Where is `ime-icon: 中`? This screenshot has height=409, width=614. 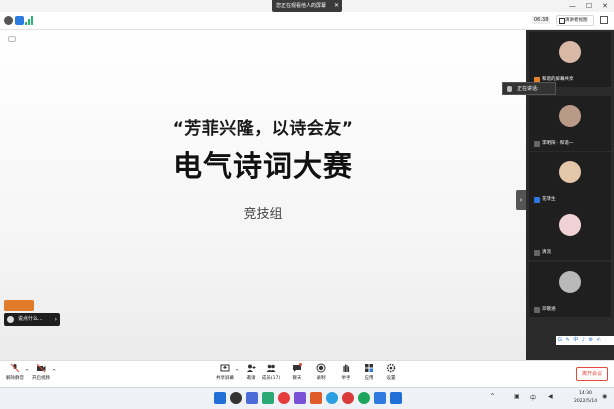 ime-icon: 中 is located at coordinates (533, 397).